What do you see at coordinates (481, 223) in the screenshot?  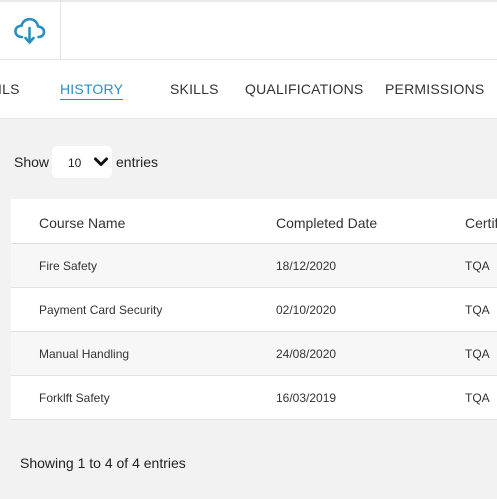 I see `column-header-certificate: Certif` at bounding box center [481, 223].